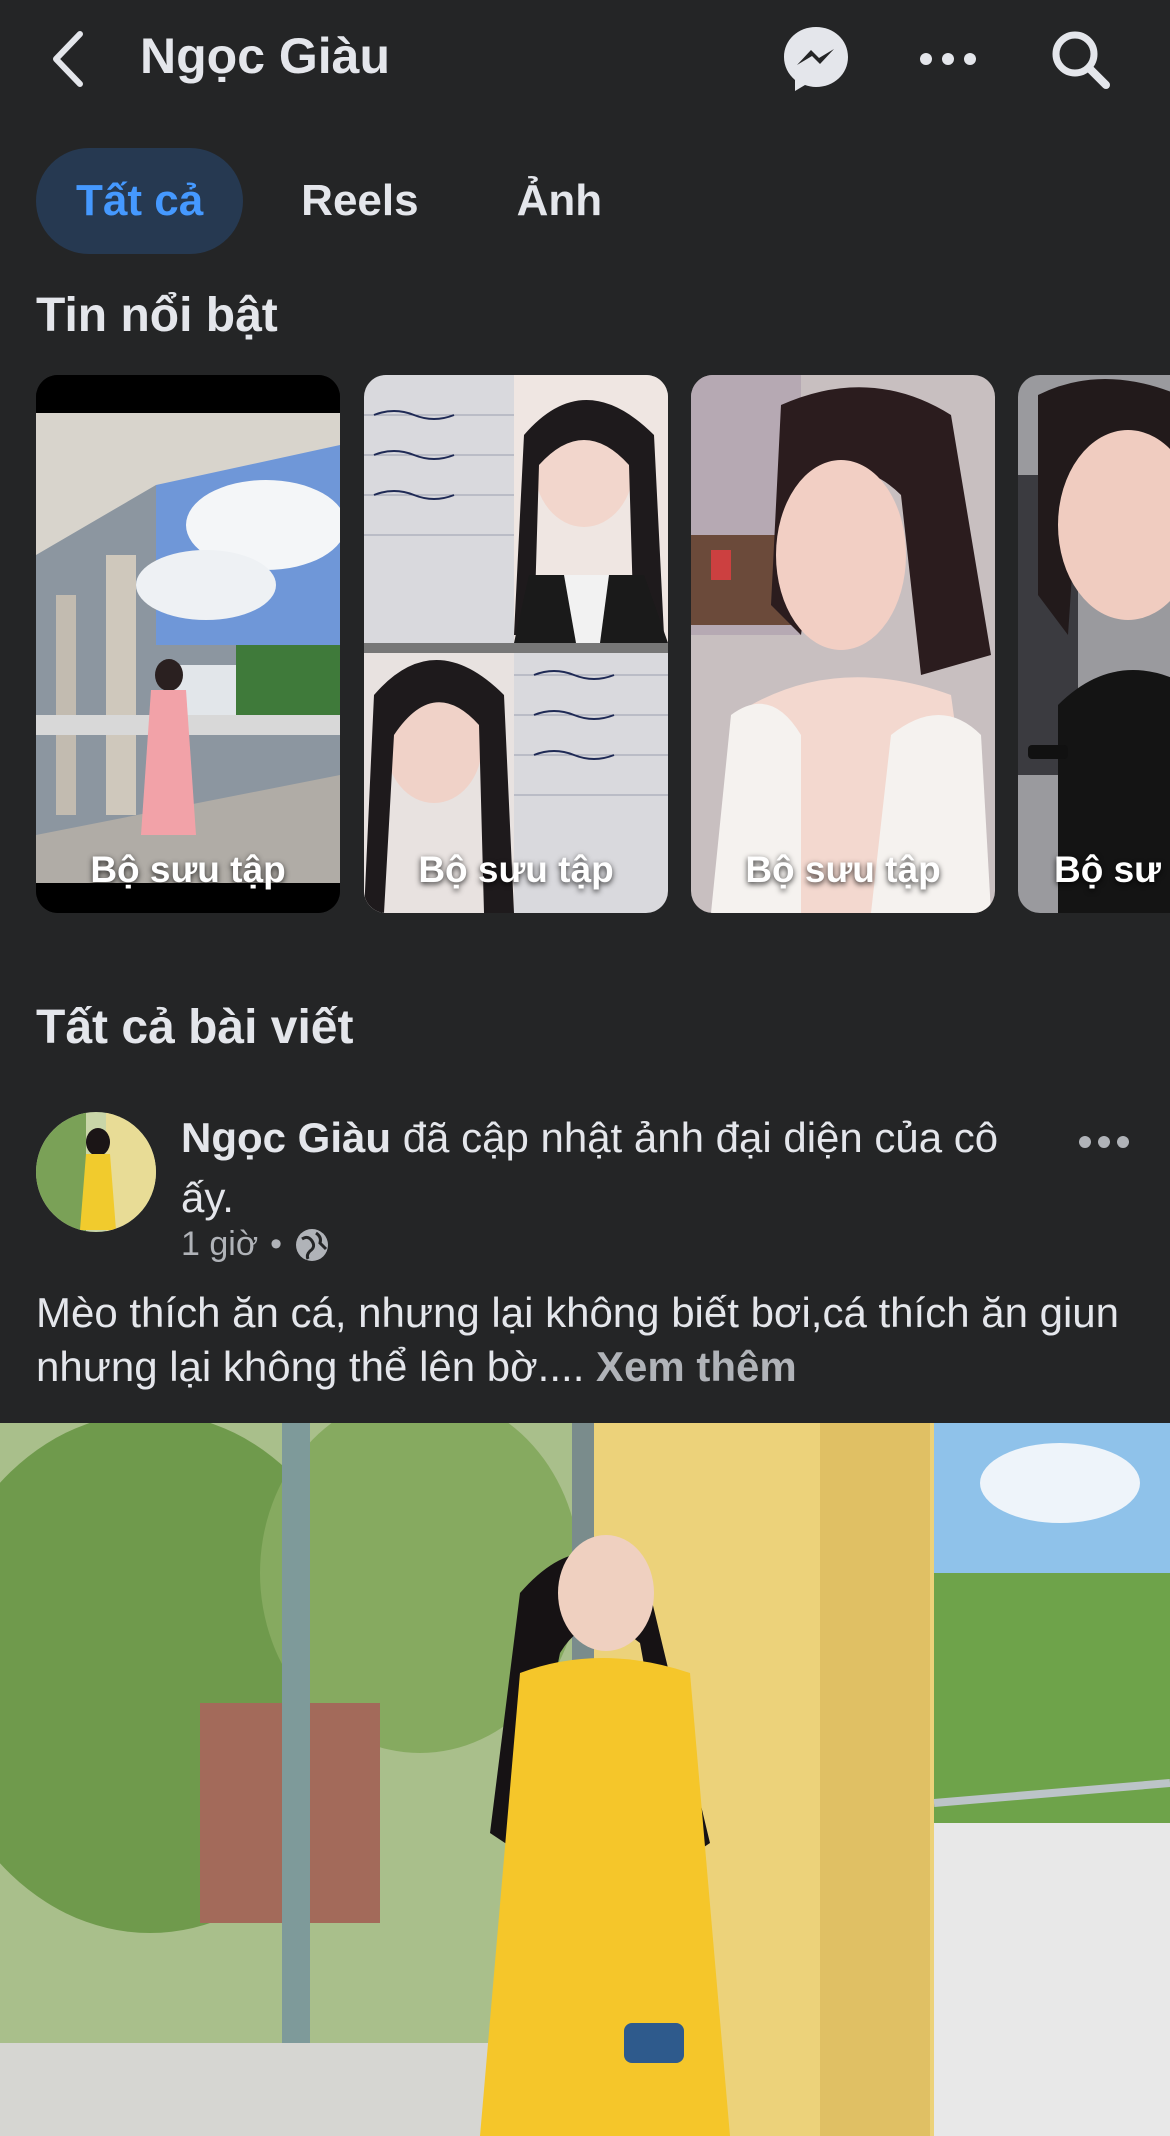  I want to click on top-bar: Ngọc Giàu, so click(585, 57).